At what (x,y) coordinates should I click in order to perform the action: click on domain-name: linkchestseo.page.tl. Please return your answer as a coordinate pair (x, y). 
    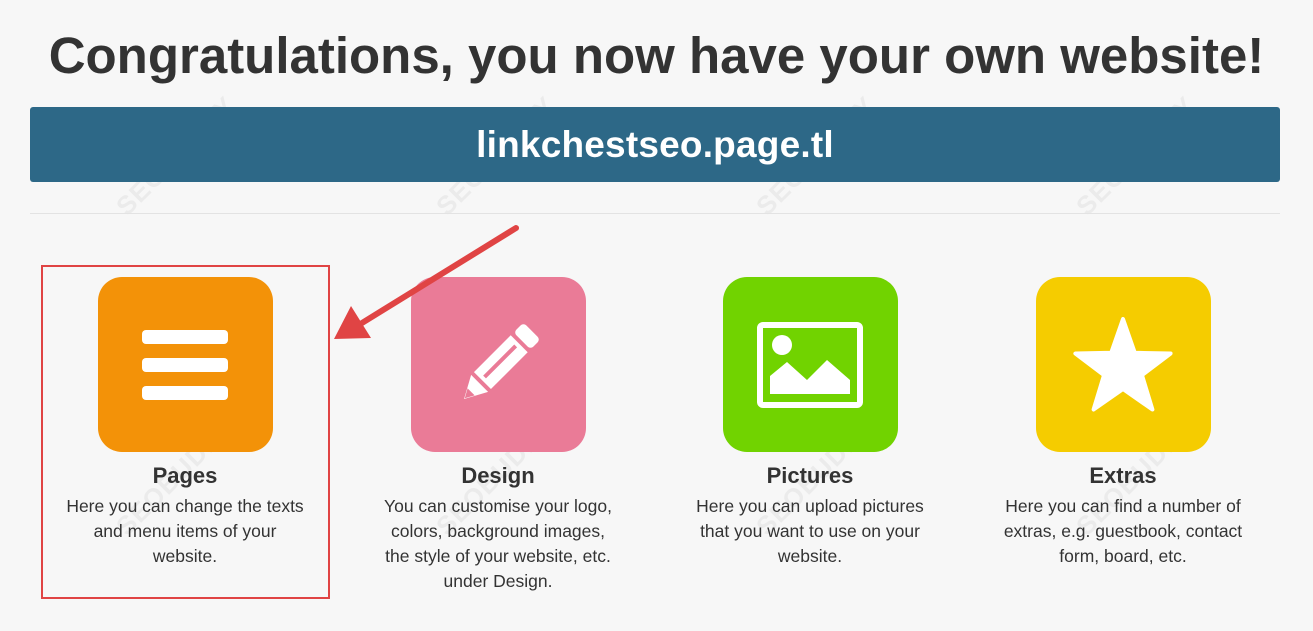
    Looking at the image, I should click on (655, 144).